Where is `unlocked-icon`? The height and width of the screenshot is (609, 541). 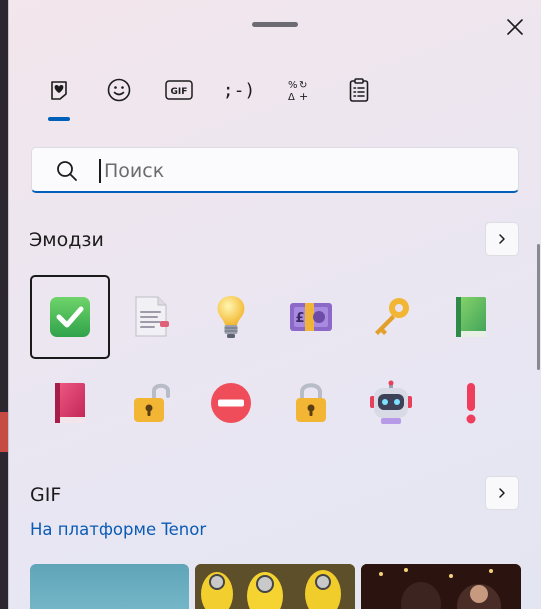
unlocked-icon is located at coordinates (152, 402).